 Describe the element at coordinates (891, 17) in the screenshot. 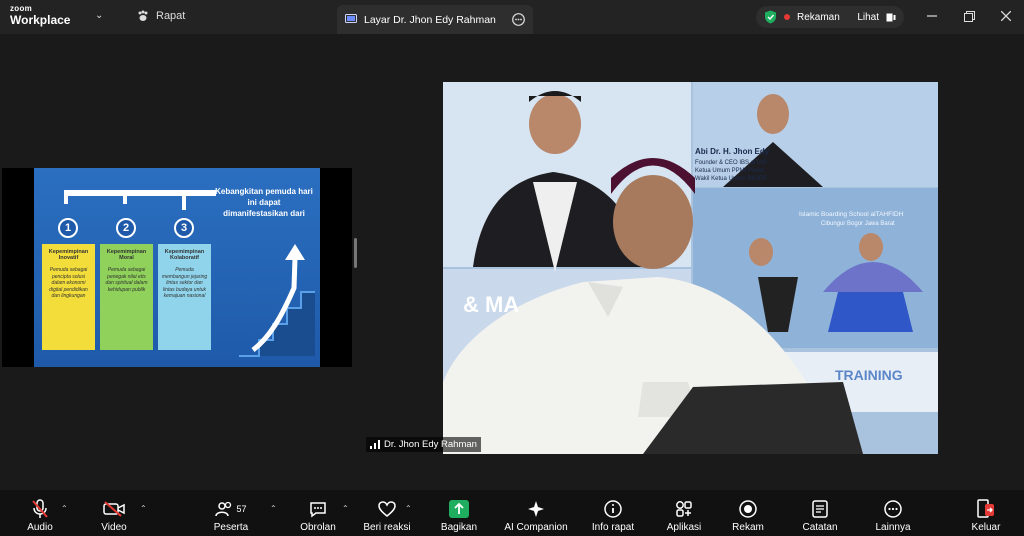

I see `view-layout-icon` at that location.